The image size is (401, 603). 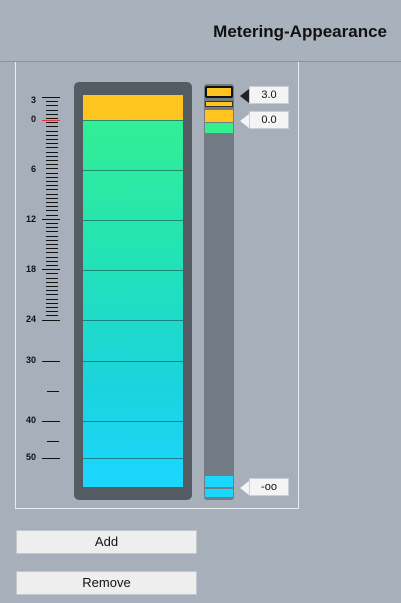 I want to click on handle-value: 0.0, so click(x=269, y=120).